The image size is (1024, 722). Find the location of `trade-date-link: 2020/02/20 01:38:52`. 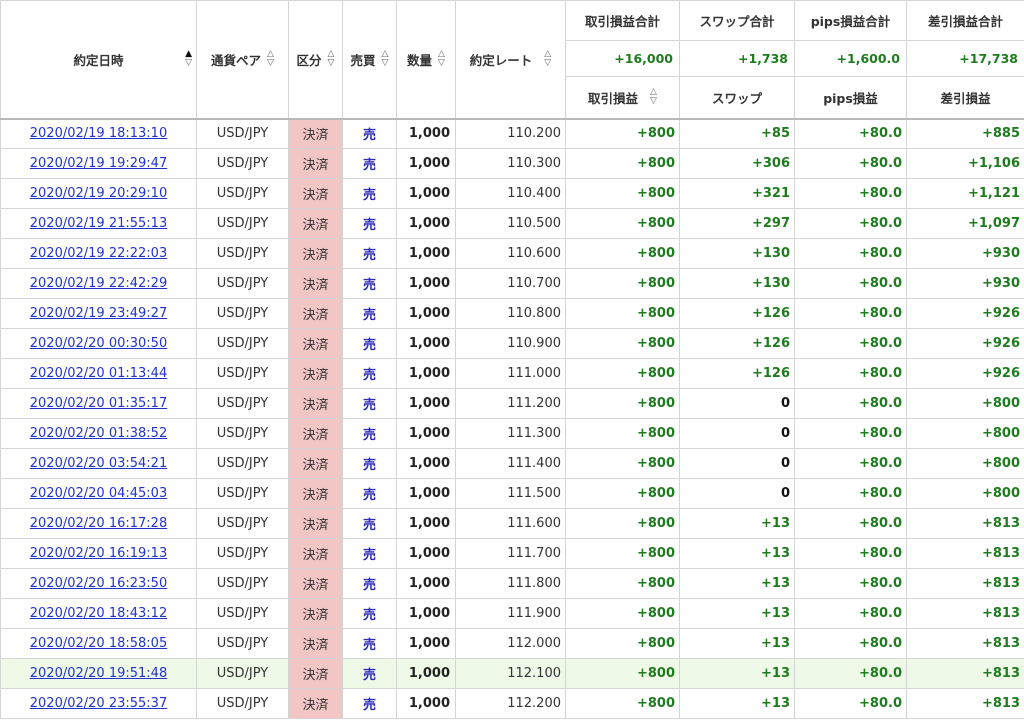

trade-date-link: 2020/02/20 01:38:52 is located at coordinates (98, 433).